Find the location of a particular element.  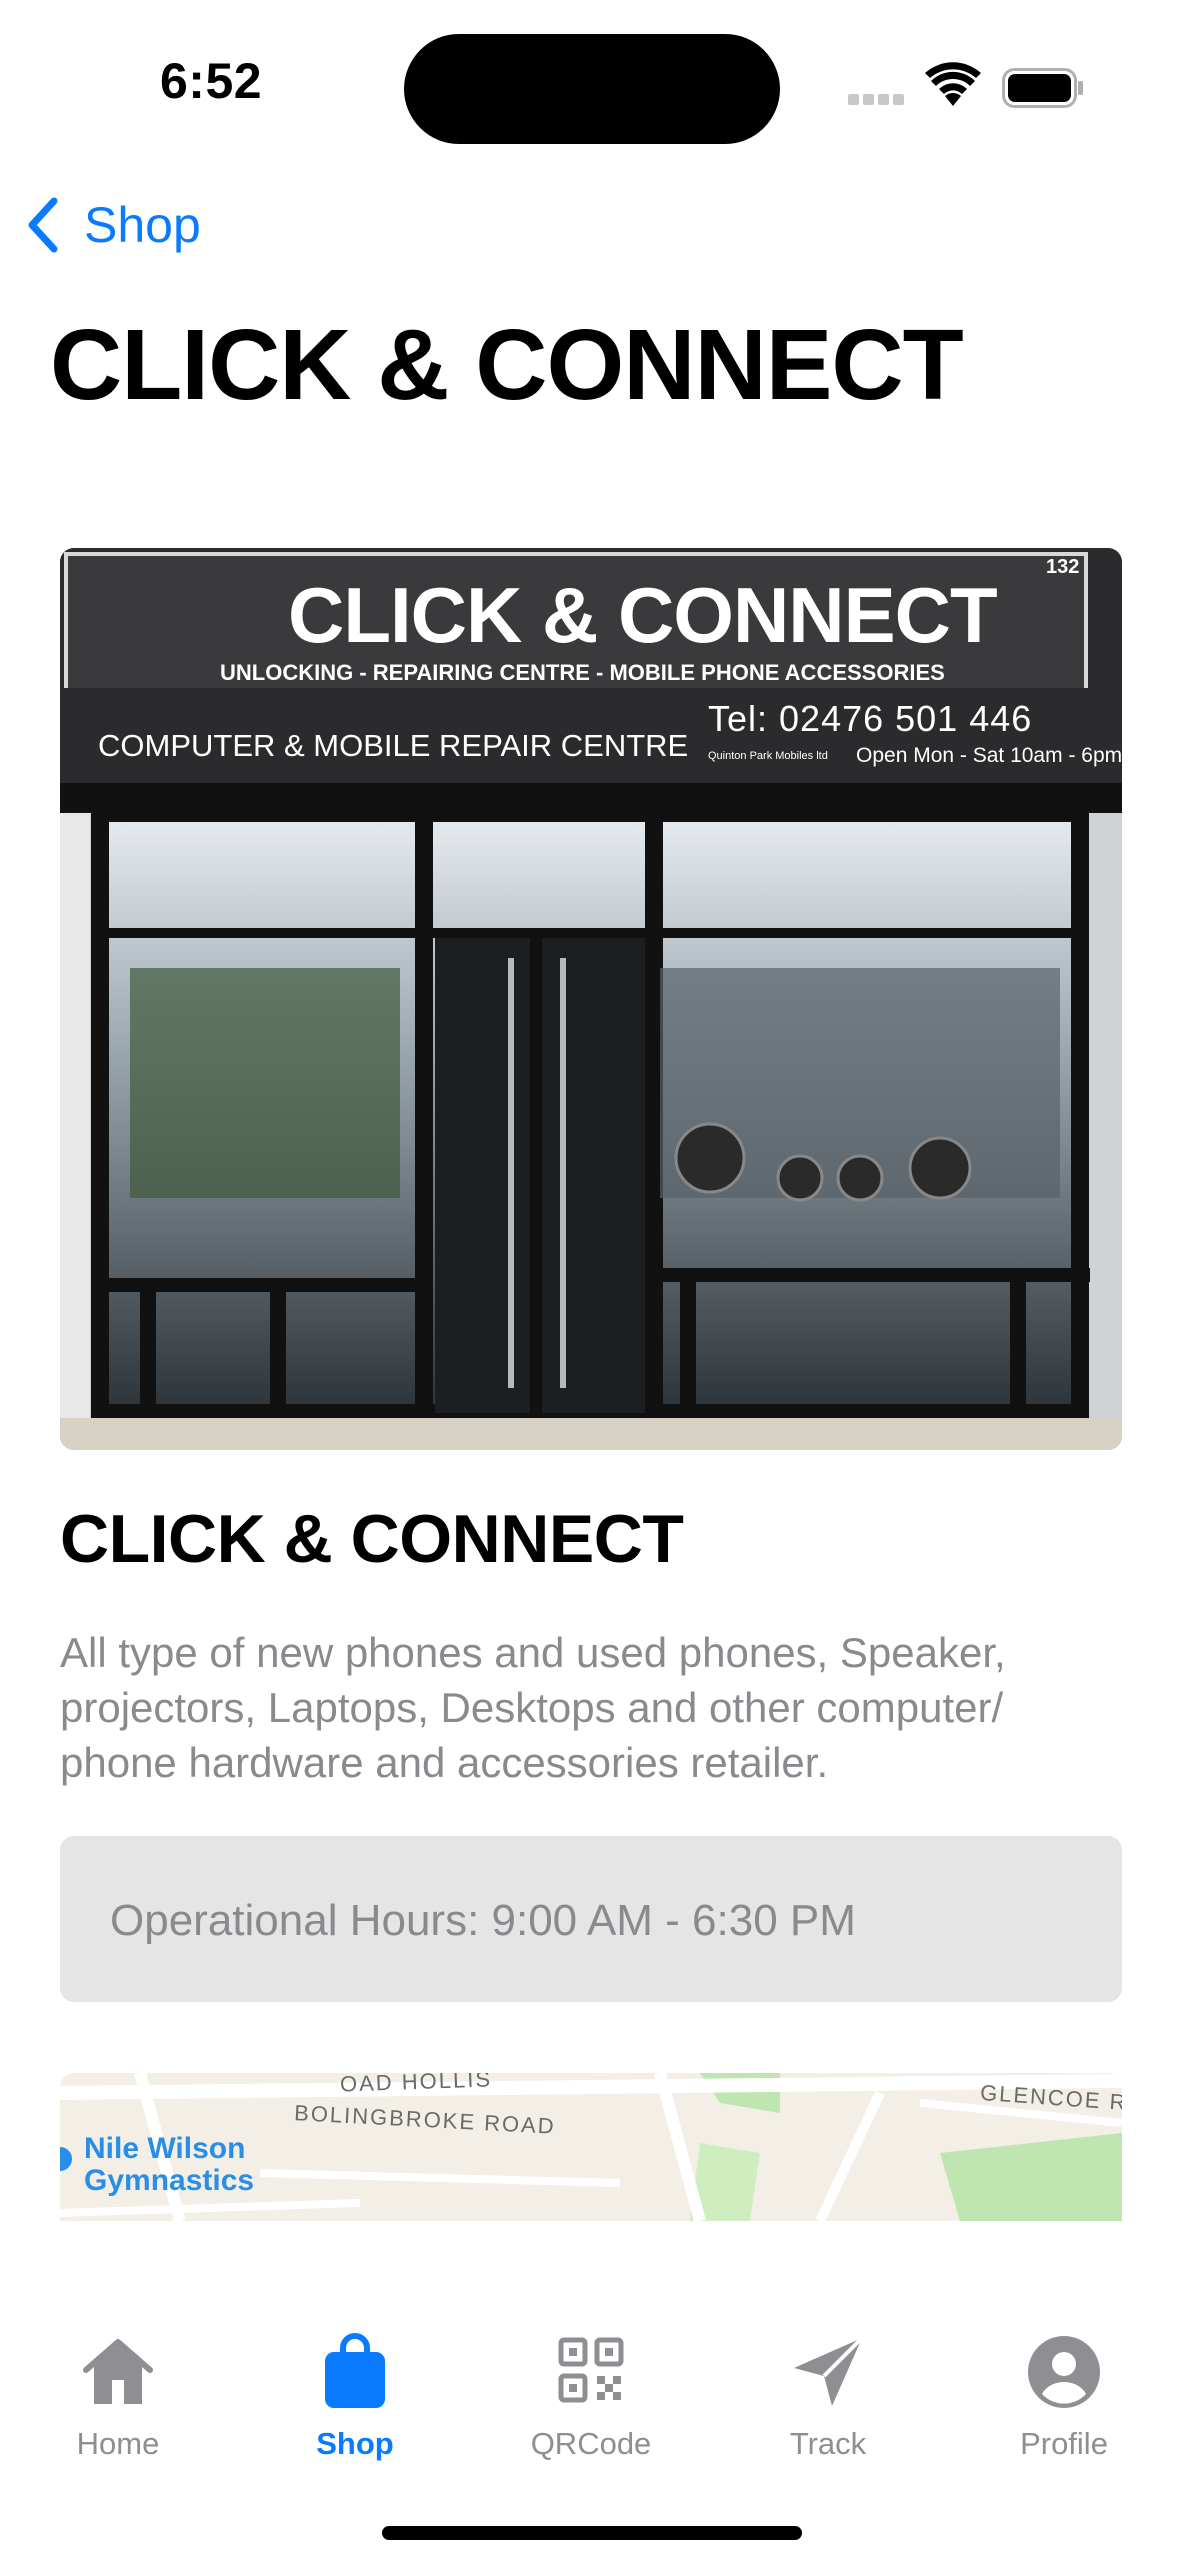

operational-hours: Operational Hours: 9:00 AM - 6:30 PM is located at coordinates (483, 1920).